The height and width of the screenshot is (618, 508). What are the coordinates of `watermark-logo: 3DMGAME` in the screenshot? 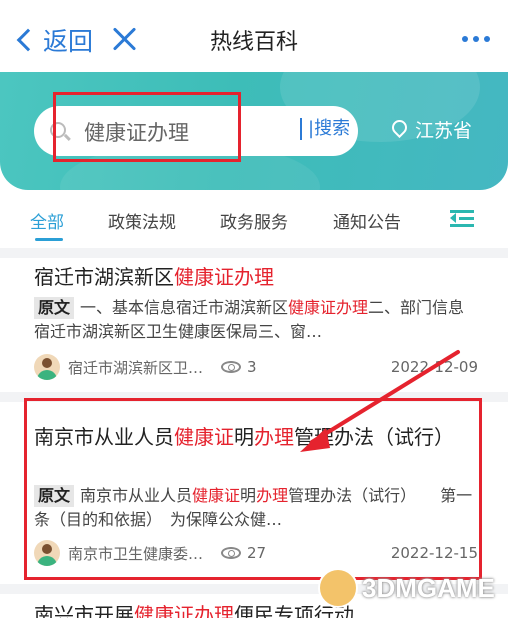 It's located at (406, 588).